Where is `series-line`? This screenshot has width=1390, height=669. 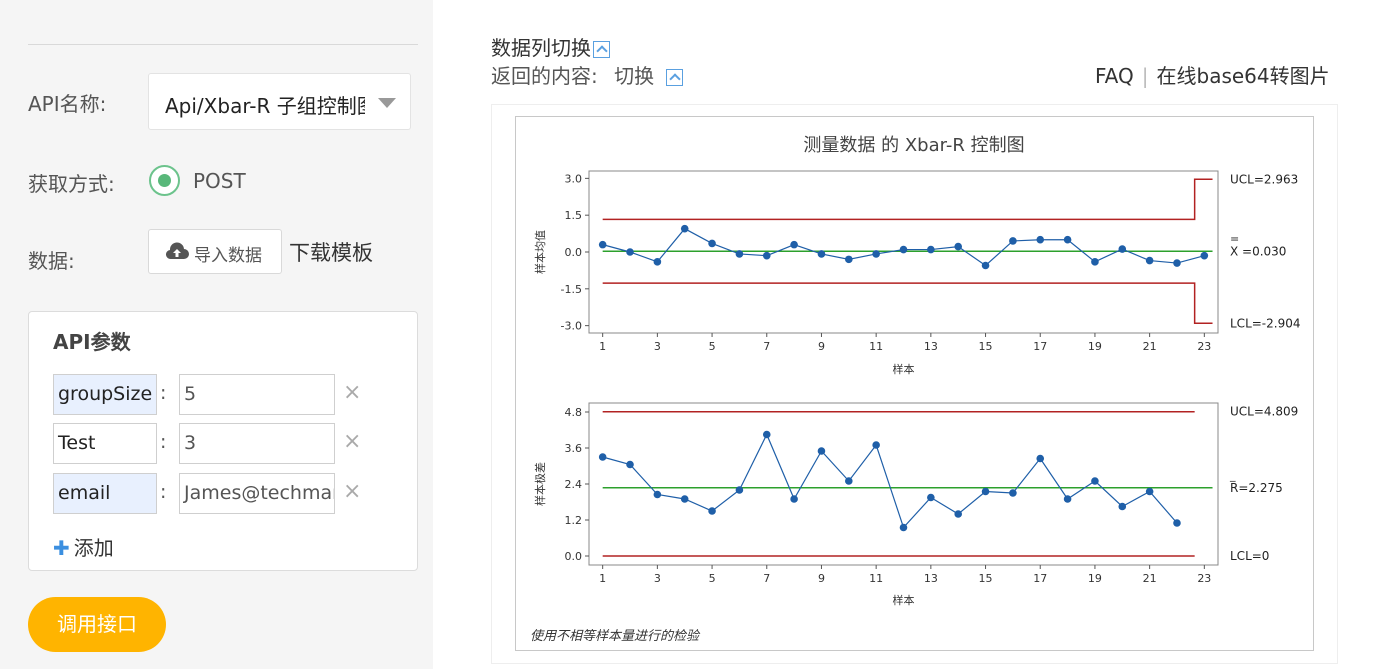 series-line is located at coordinates (890, 481).